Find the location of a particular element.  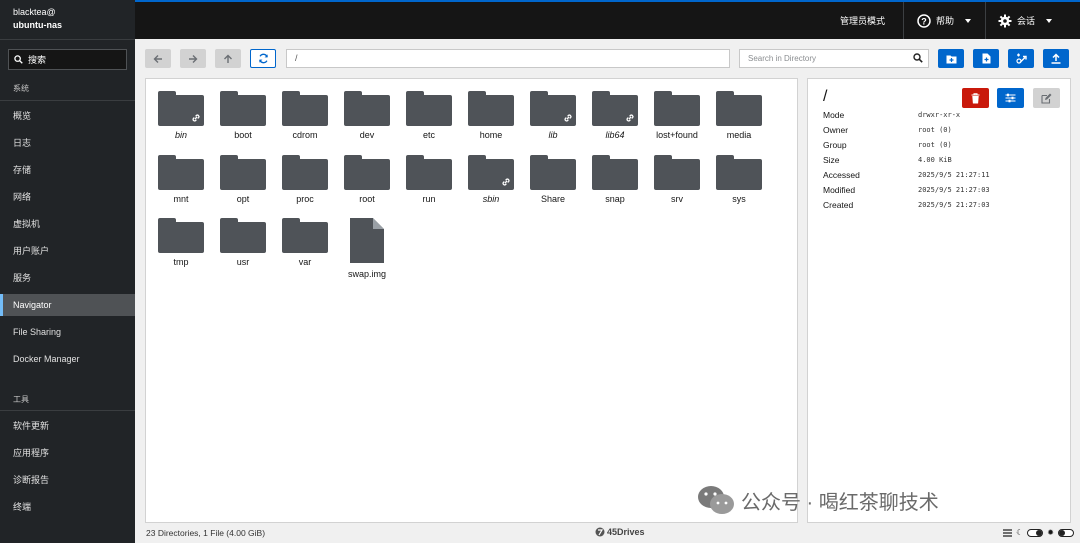

folder-item: Share is located at coordinates (553, 179).